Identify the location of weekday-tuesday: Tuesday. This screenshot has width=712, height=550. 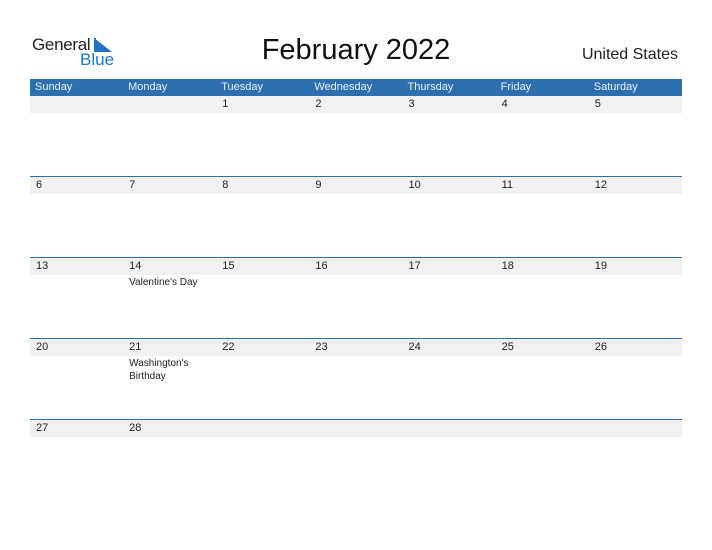
(242, 87).